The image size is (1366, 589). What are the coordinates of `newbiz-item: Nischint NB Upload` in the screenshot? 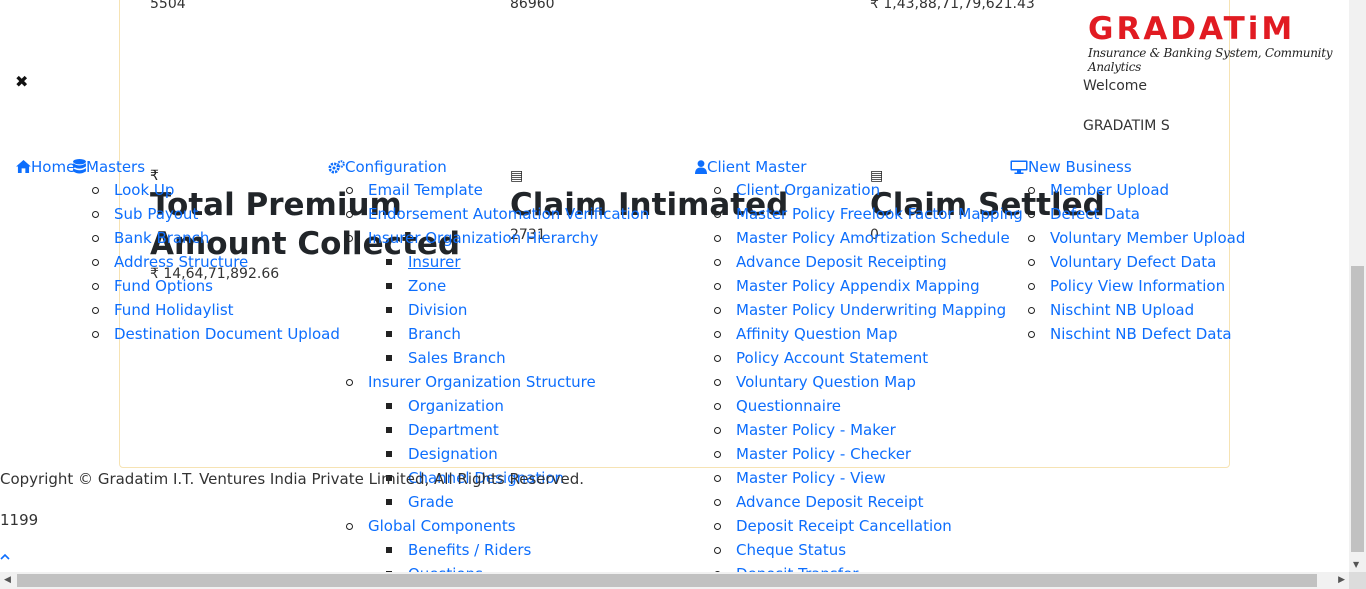 It's located at (1136, 310).